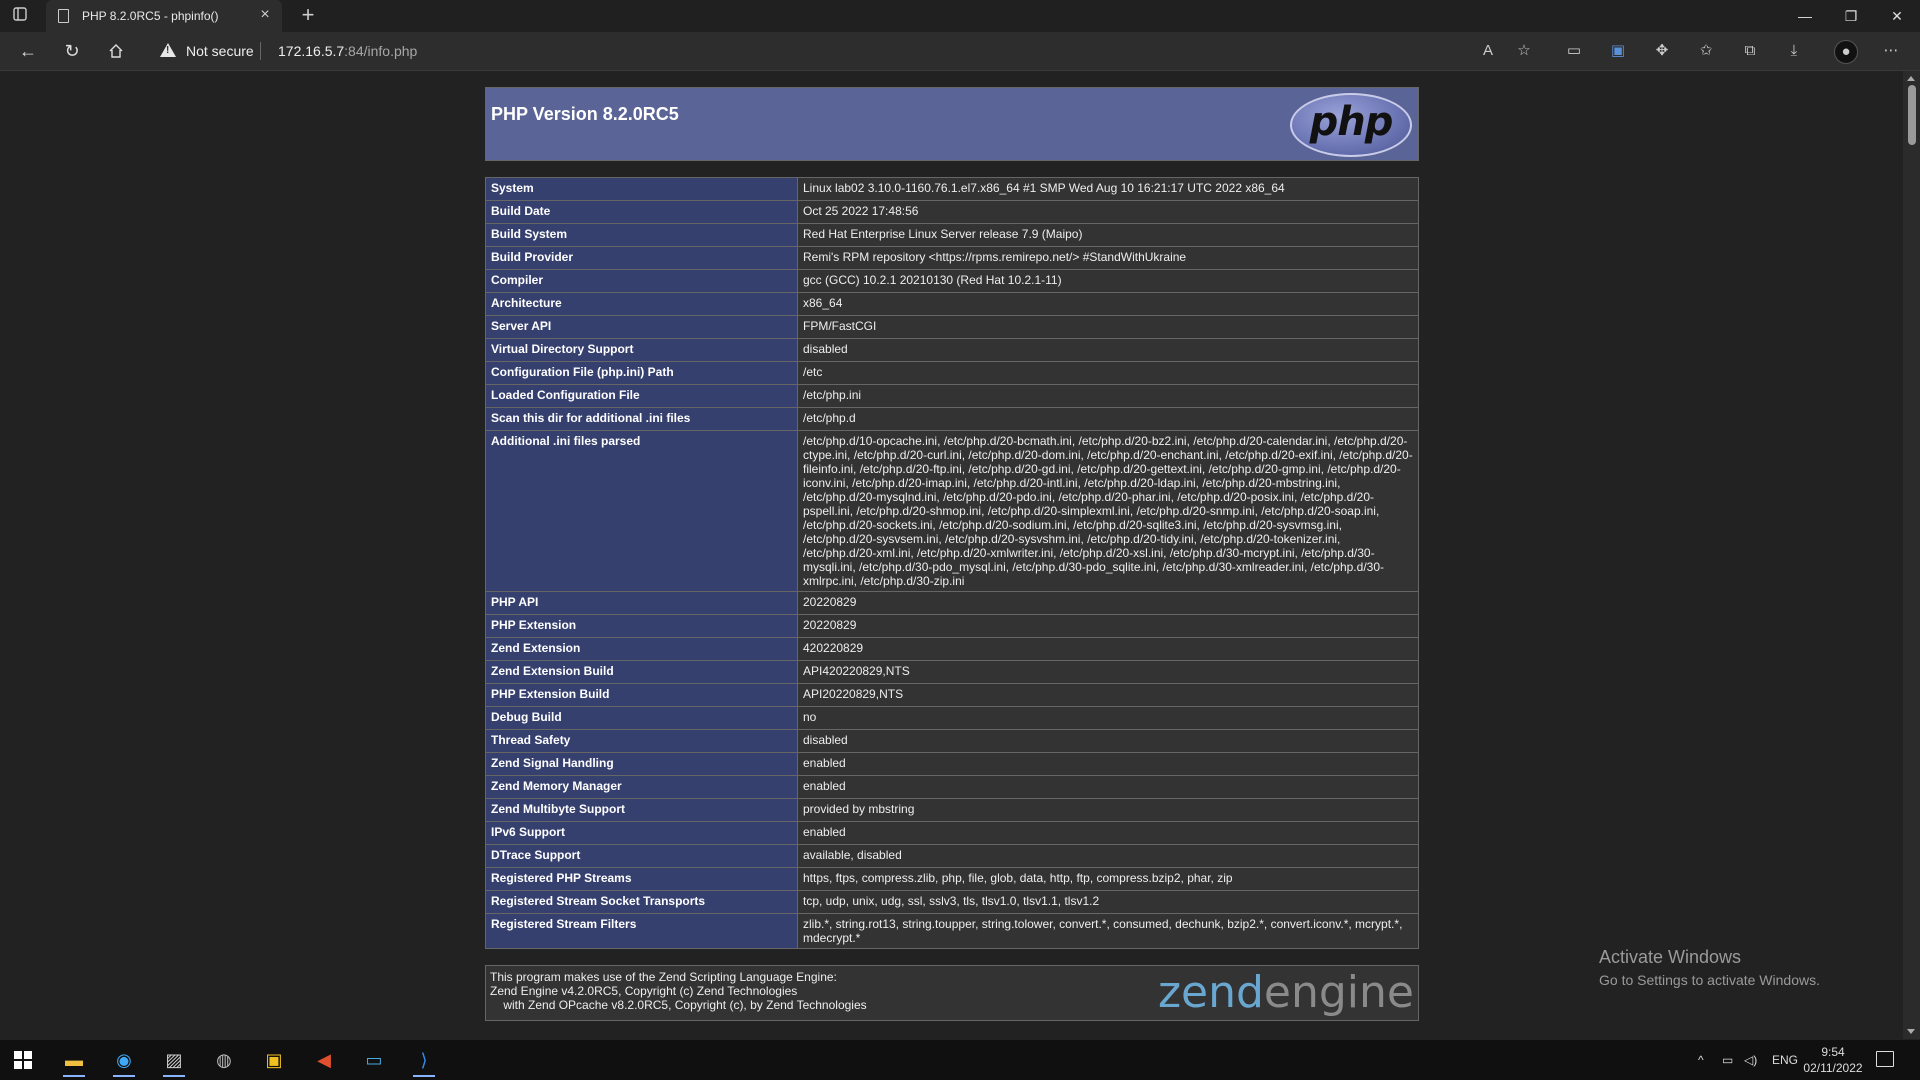  Describe the element at coordinates (1108, 419) in the screenshot. I see `row-value: /etc/php.d` at that location.